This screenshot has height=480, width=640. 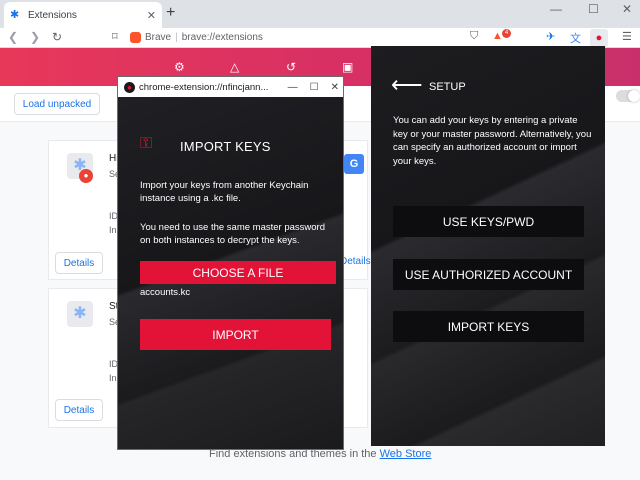 What do you see at coordinates (15, 15) in the screenshot?
I see `puzzle-icon: ✱` at bounding box center [15, 15].